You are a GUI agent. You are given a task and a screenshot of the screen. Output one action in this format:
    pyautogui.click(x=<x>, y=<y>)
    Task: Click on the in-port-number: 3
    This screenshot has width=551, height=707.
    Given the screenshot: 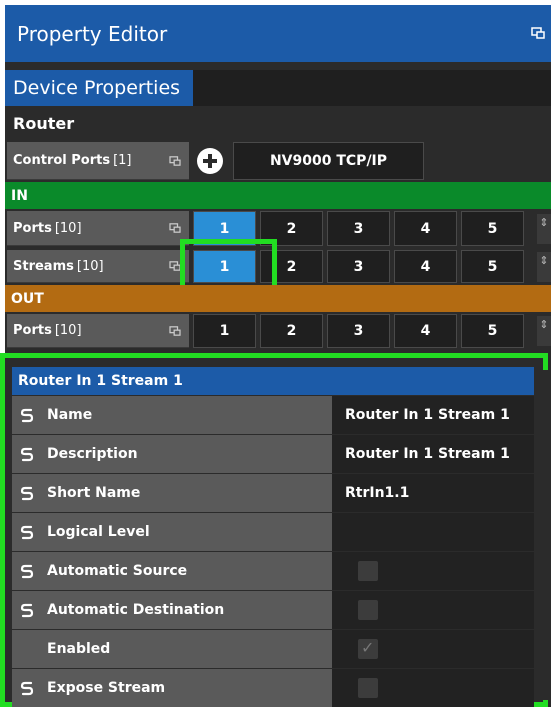 What is the action you would take?
    pyautogui.click(x=358, y=228)
    